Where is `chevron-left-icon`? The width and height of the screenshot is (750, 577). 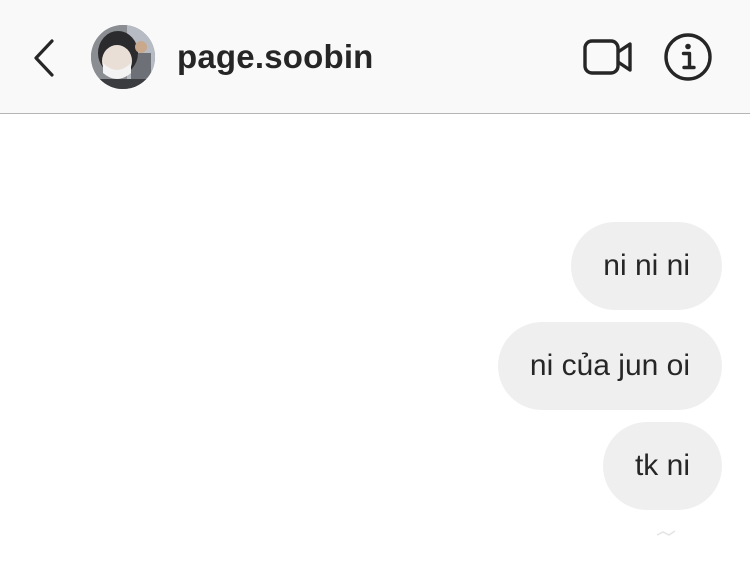
chevron-left-icon is located at coordinates (44, 58).